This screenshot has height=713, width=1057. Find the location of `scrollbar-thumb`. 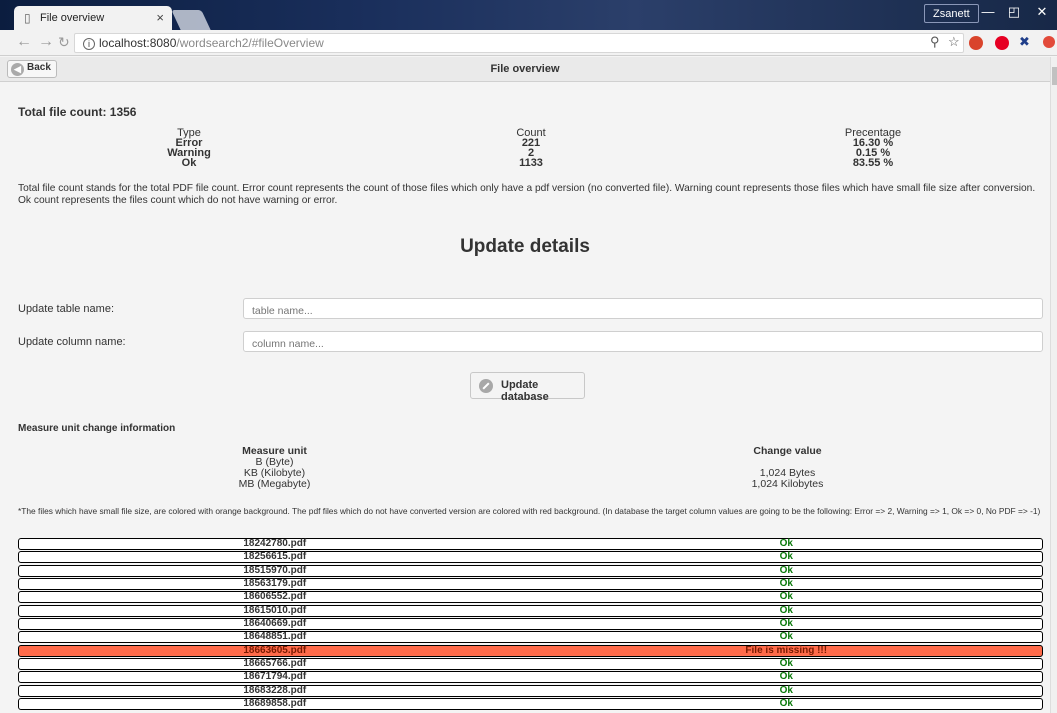

scrollbar-thumb is located at coordinates (1054, 76).